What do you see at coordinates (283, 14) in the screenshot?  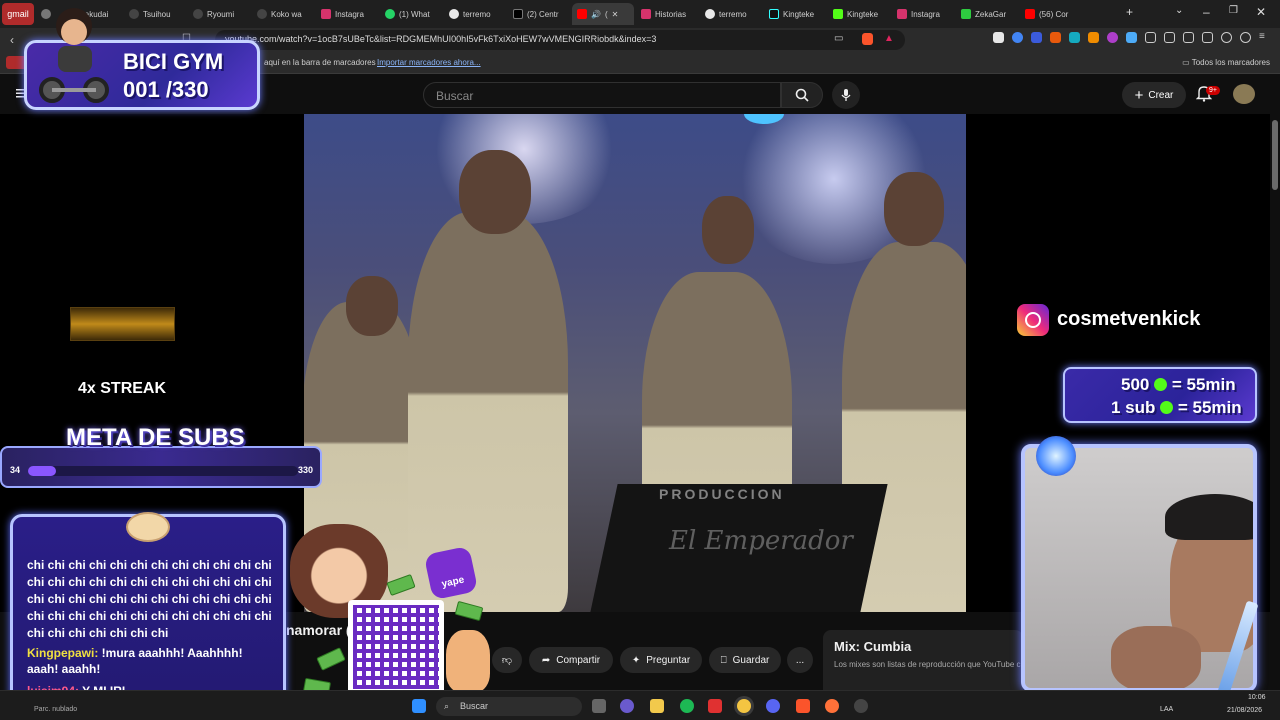 I see `tab-koko-wa: Koko wa` at bounding box center [283, 14].